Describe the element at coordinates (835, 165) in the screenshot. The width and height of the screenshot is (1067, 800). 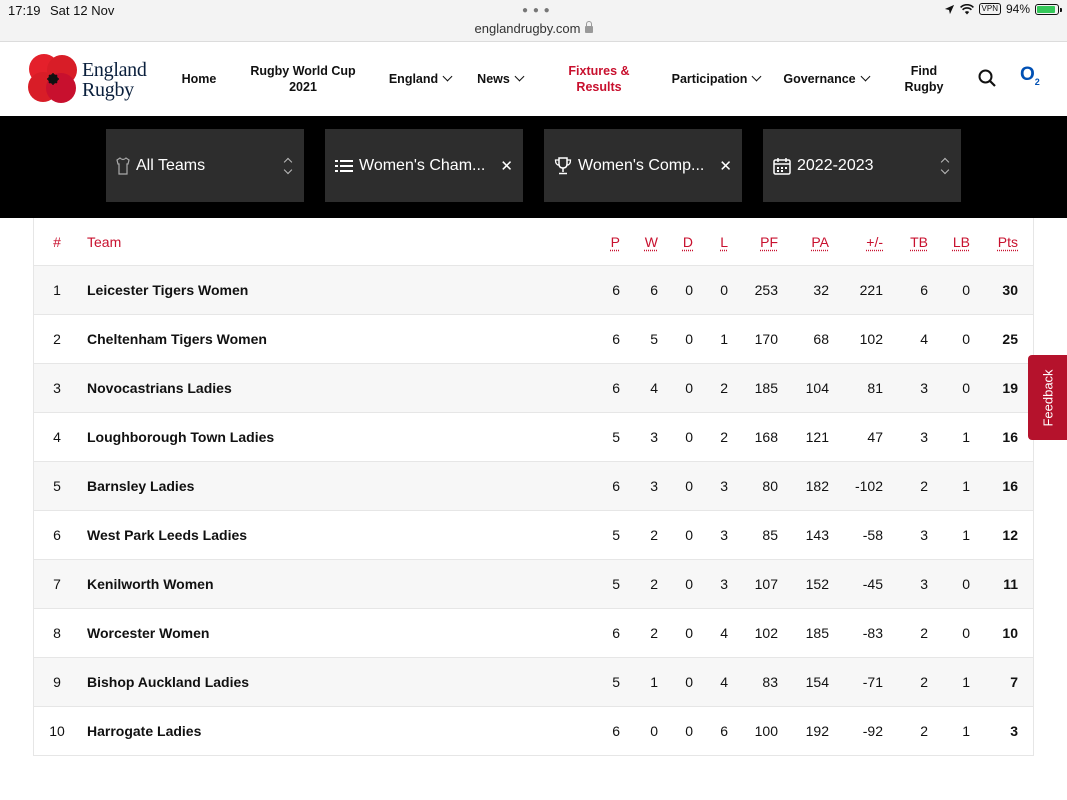
I see `filter-label: 2022-2023` at that location.